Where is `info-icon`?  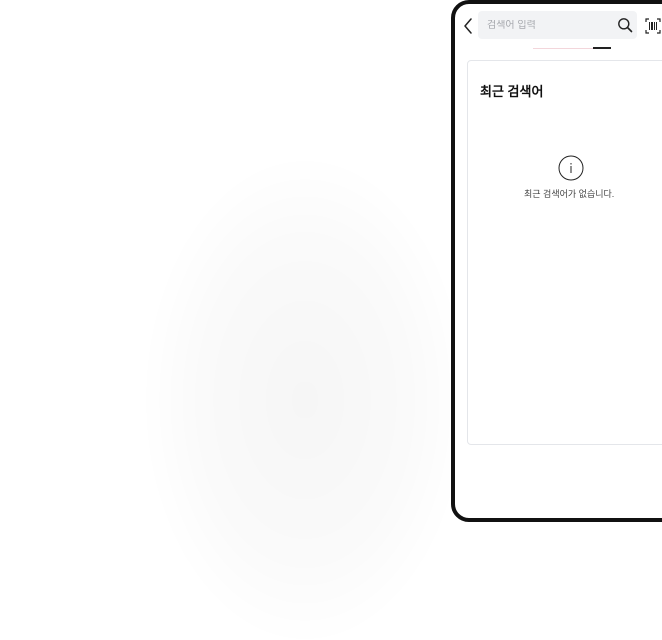
info-icon is located at coordinates (571, 168).